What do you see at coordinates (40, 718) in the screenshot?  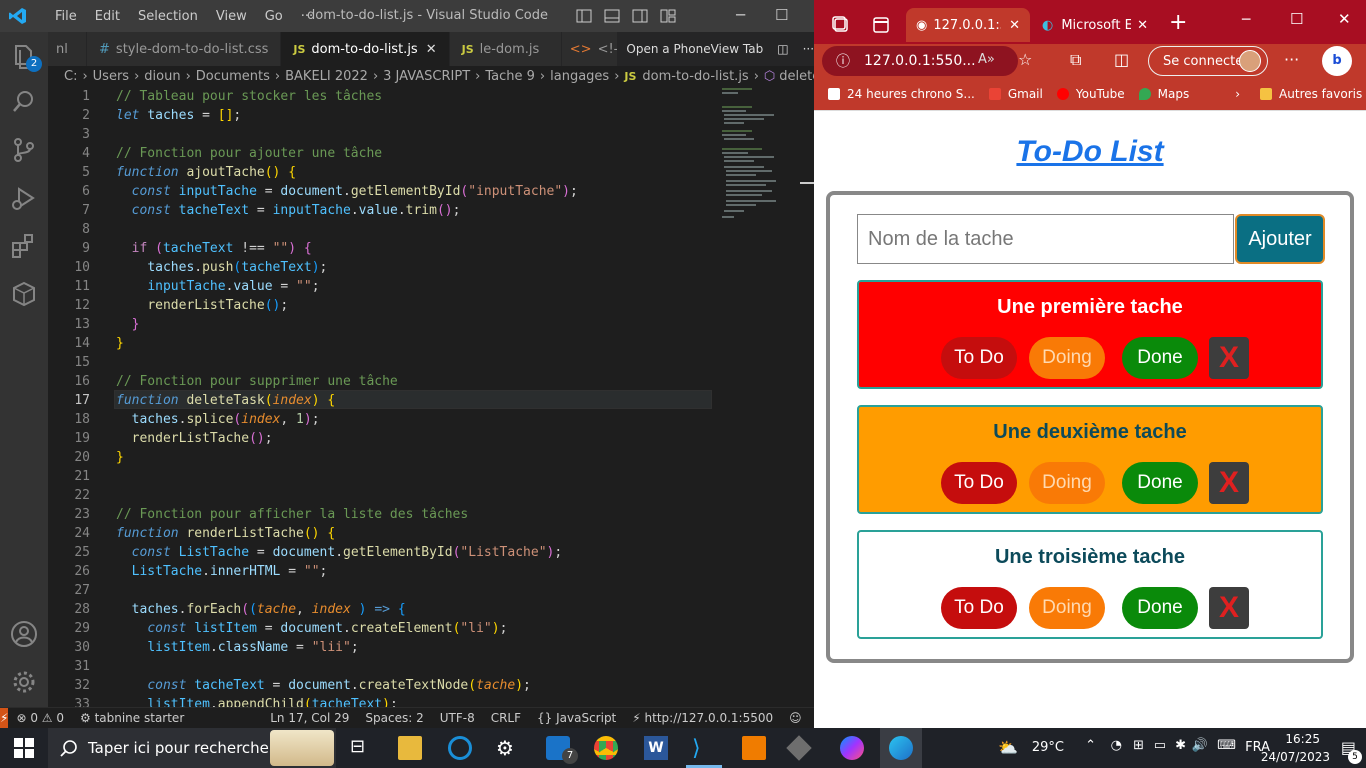 I see `problems-indicator: ⊗ 0 ⚠ 0` at bounding box center [40, 718].